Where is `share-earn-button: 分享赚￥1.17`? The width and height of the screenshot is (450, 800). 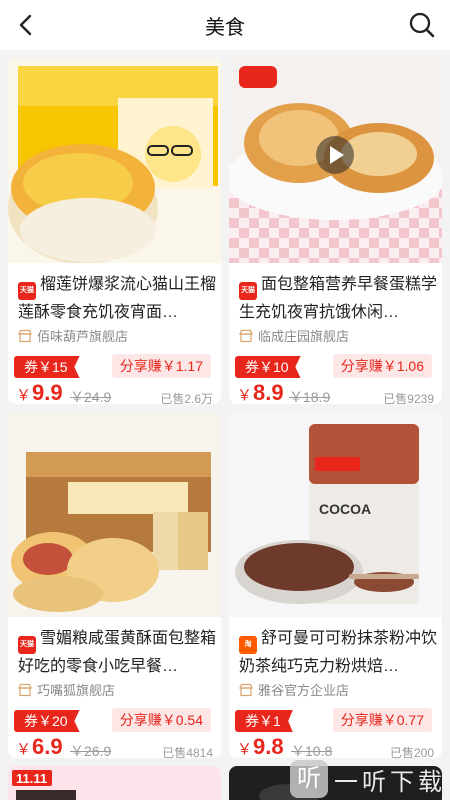
share-earn-button: 分享赚￥1.17 is located at coordinates (161, 366).